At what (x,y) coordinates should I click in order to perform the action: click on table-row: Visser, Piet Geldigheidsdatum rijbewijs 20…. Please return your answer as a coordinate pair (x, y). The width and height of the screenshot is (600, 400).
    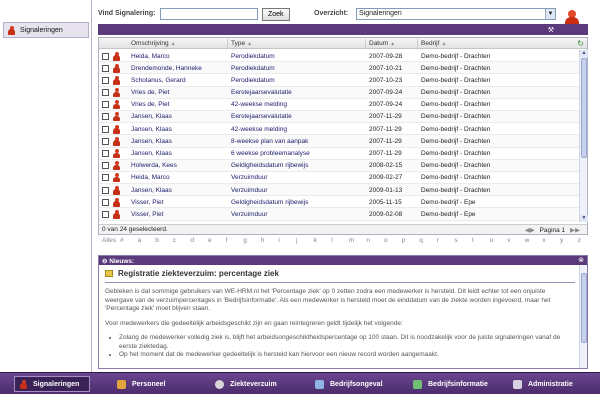
    Looking at the image, I should click on (339, 202).